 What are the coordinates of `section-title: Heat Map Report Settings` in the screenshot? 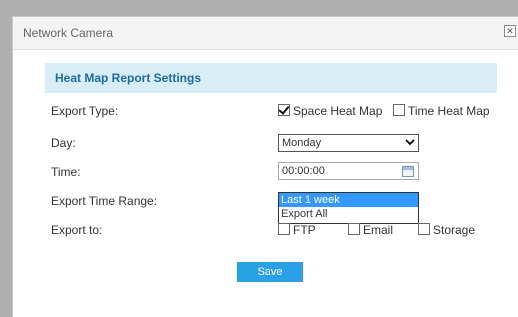 It's located at (128, 78).